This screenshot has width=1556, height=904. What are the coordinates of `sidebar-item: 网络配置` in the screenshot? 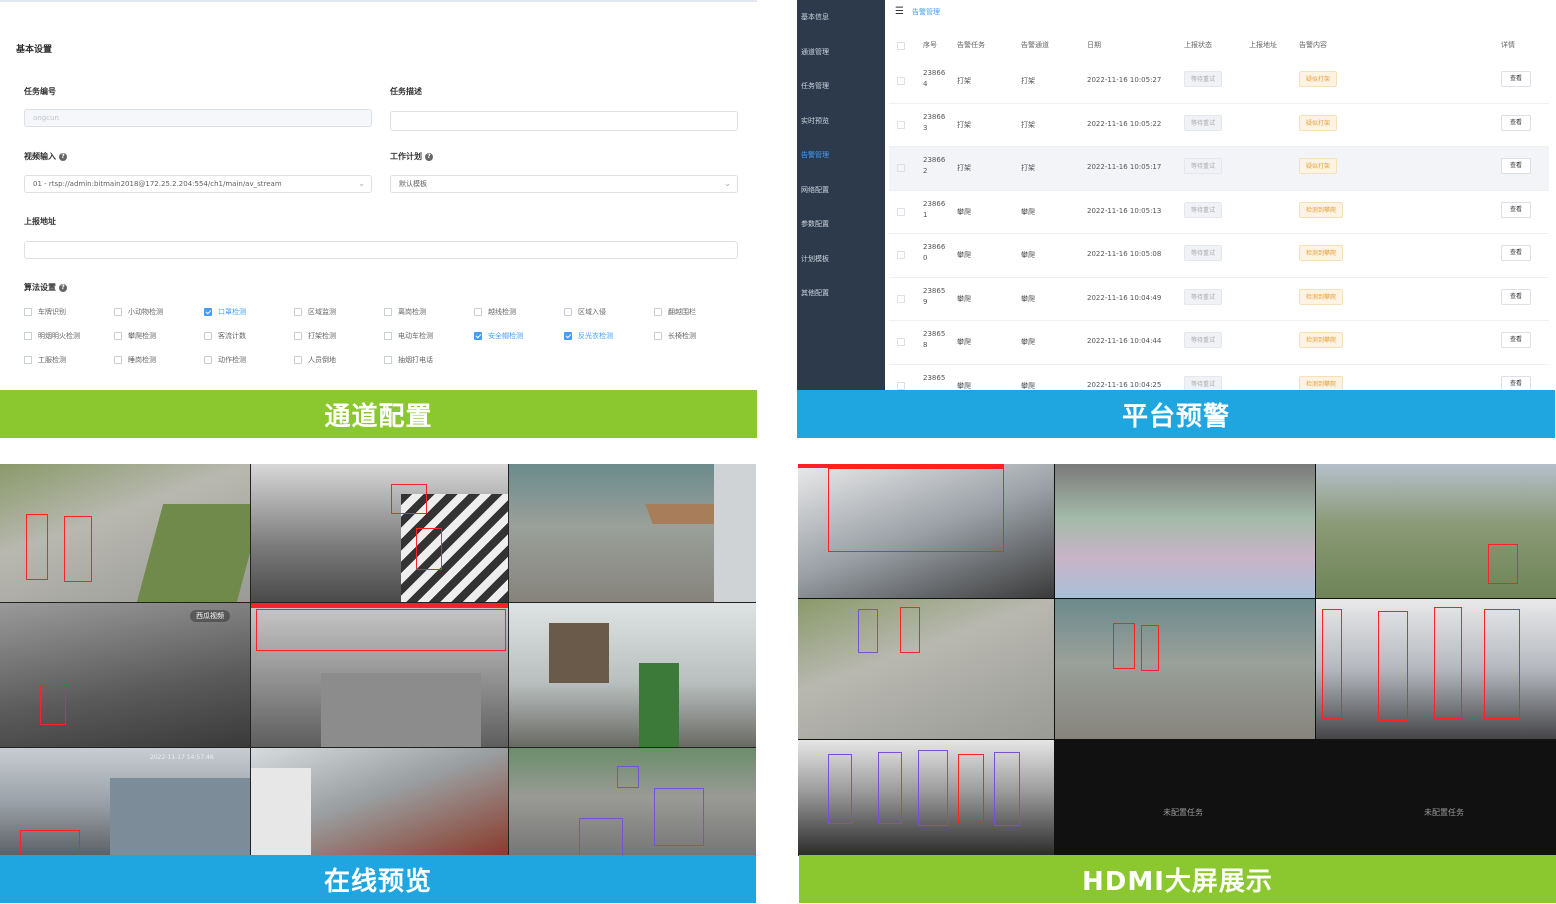 It's located at (841, 190).